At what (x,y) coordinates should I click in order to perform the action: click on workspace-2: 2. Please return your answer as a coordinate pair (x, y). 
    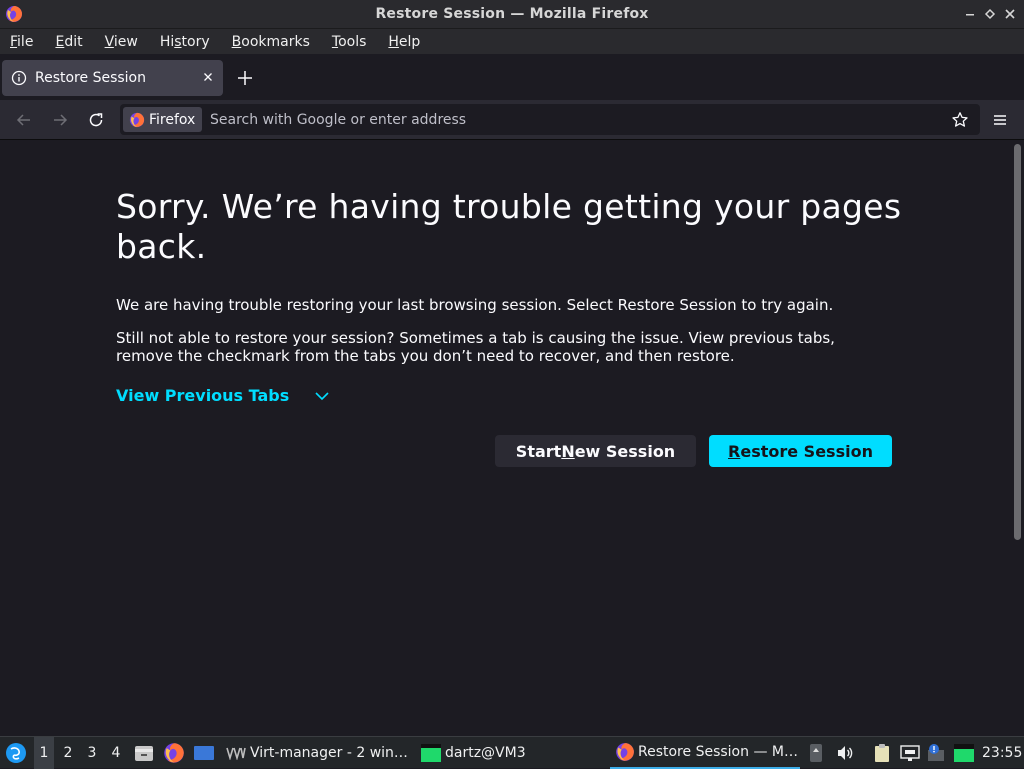
    Looking at the image, I should click on (68, 753).